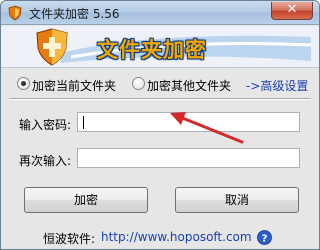 The width and height of the screenshot is (320, 250). I want to click on close-button: ✕, so click(292, 11).